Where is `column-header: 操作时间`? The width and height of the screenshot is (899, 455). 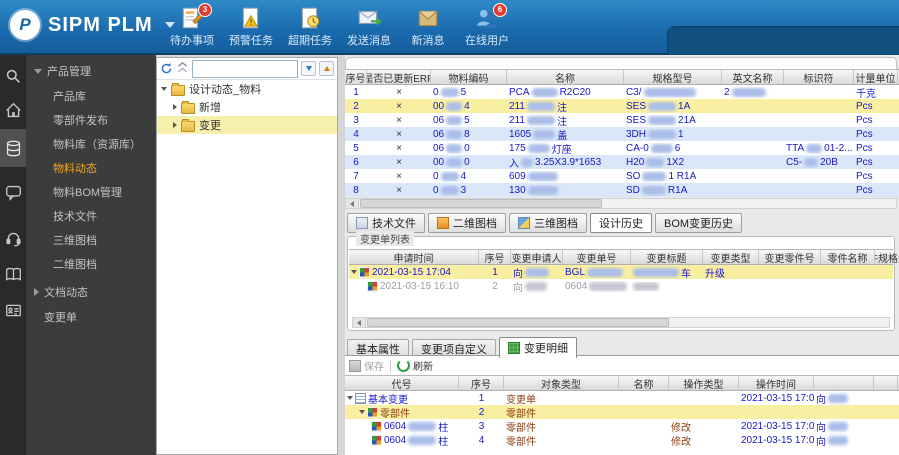 column-header: 操作时间 is located at coordinates (776, 383).